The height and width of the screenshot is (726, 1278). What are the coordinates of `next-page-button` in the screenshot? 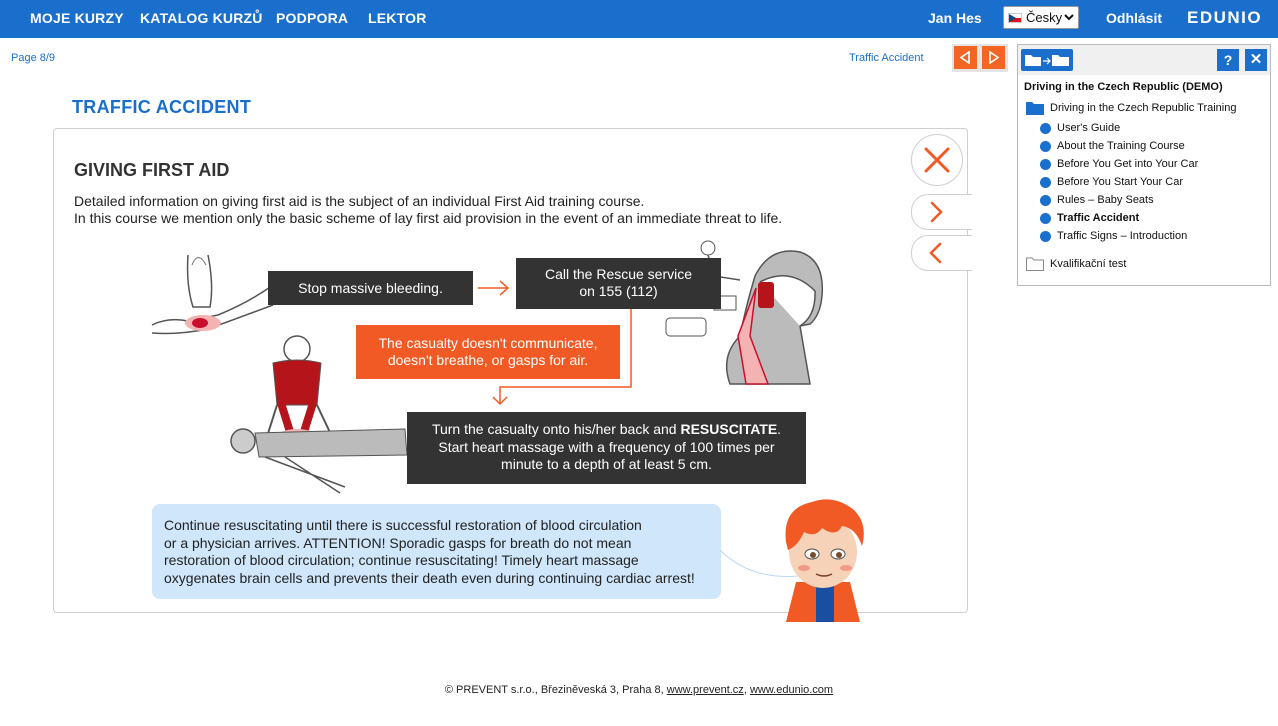 It's located at (993, 57).